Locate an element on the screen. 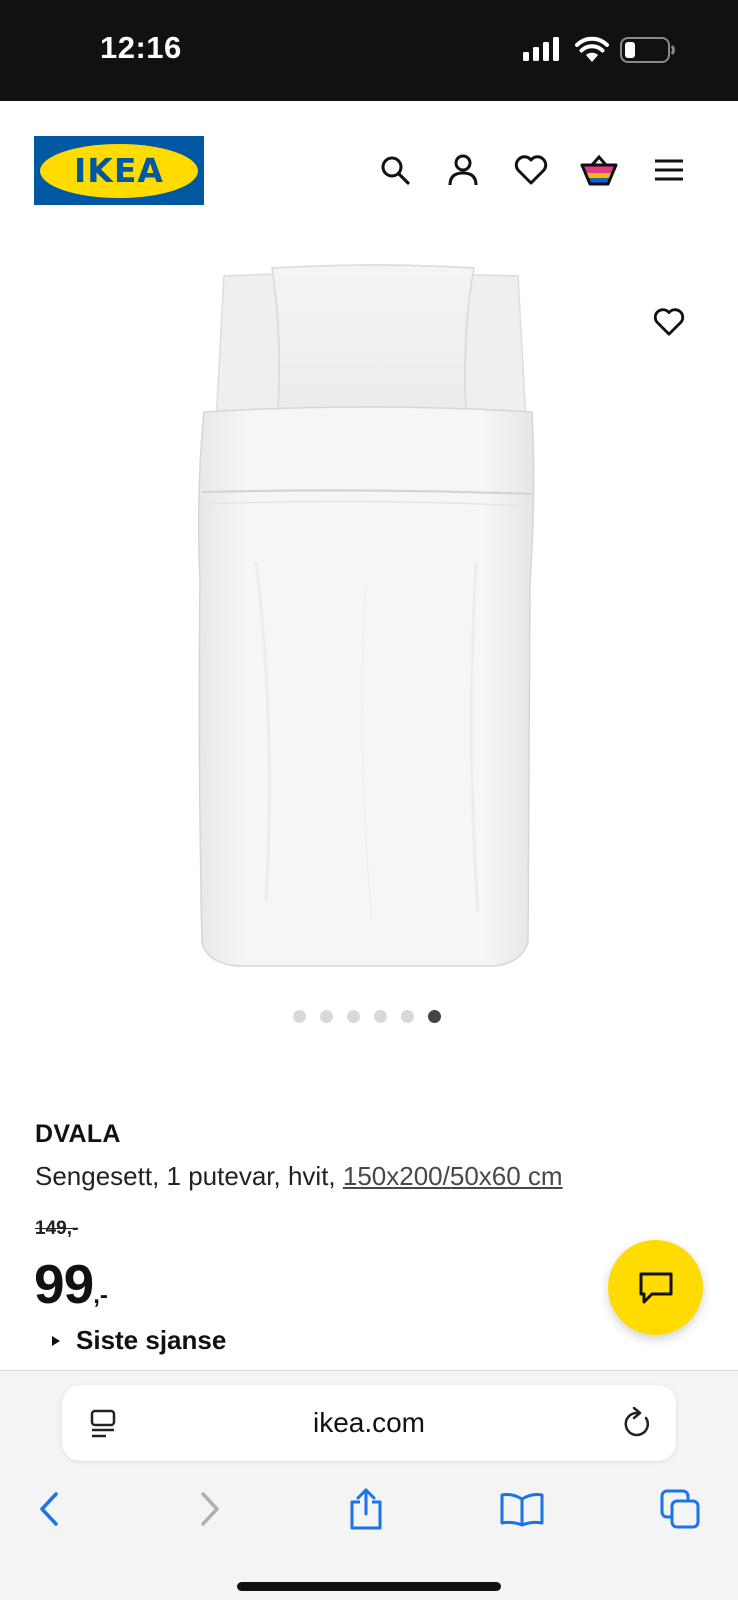 This screenshot has width=738, height=1600. url-text: ikea.com is located at coordinates (369, 1422).